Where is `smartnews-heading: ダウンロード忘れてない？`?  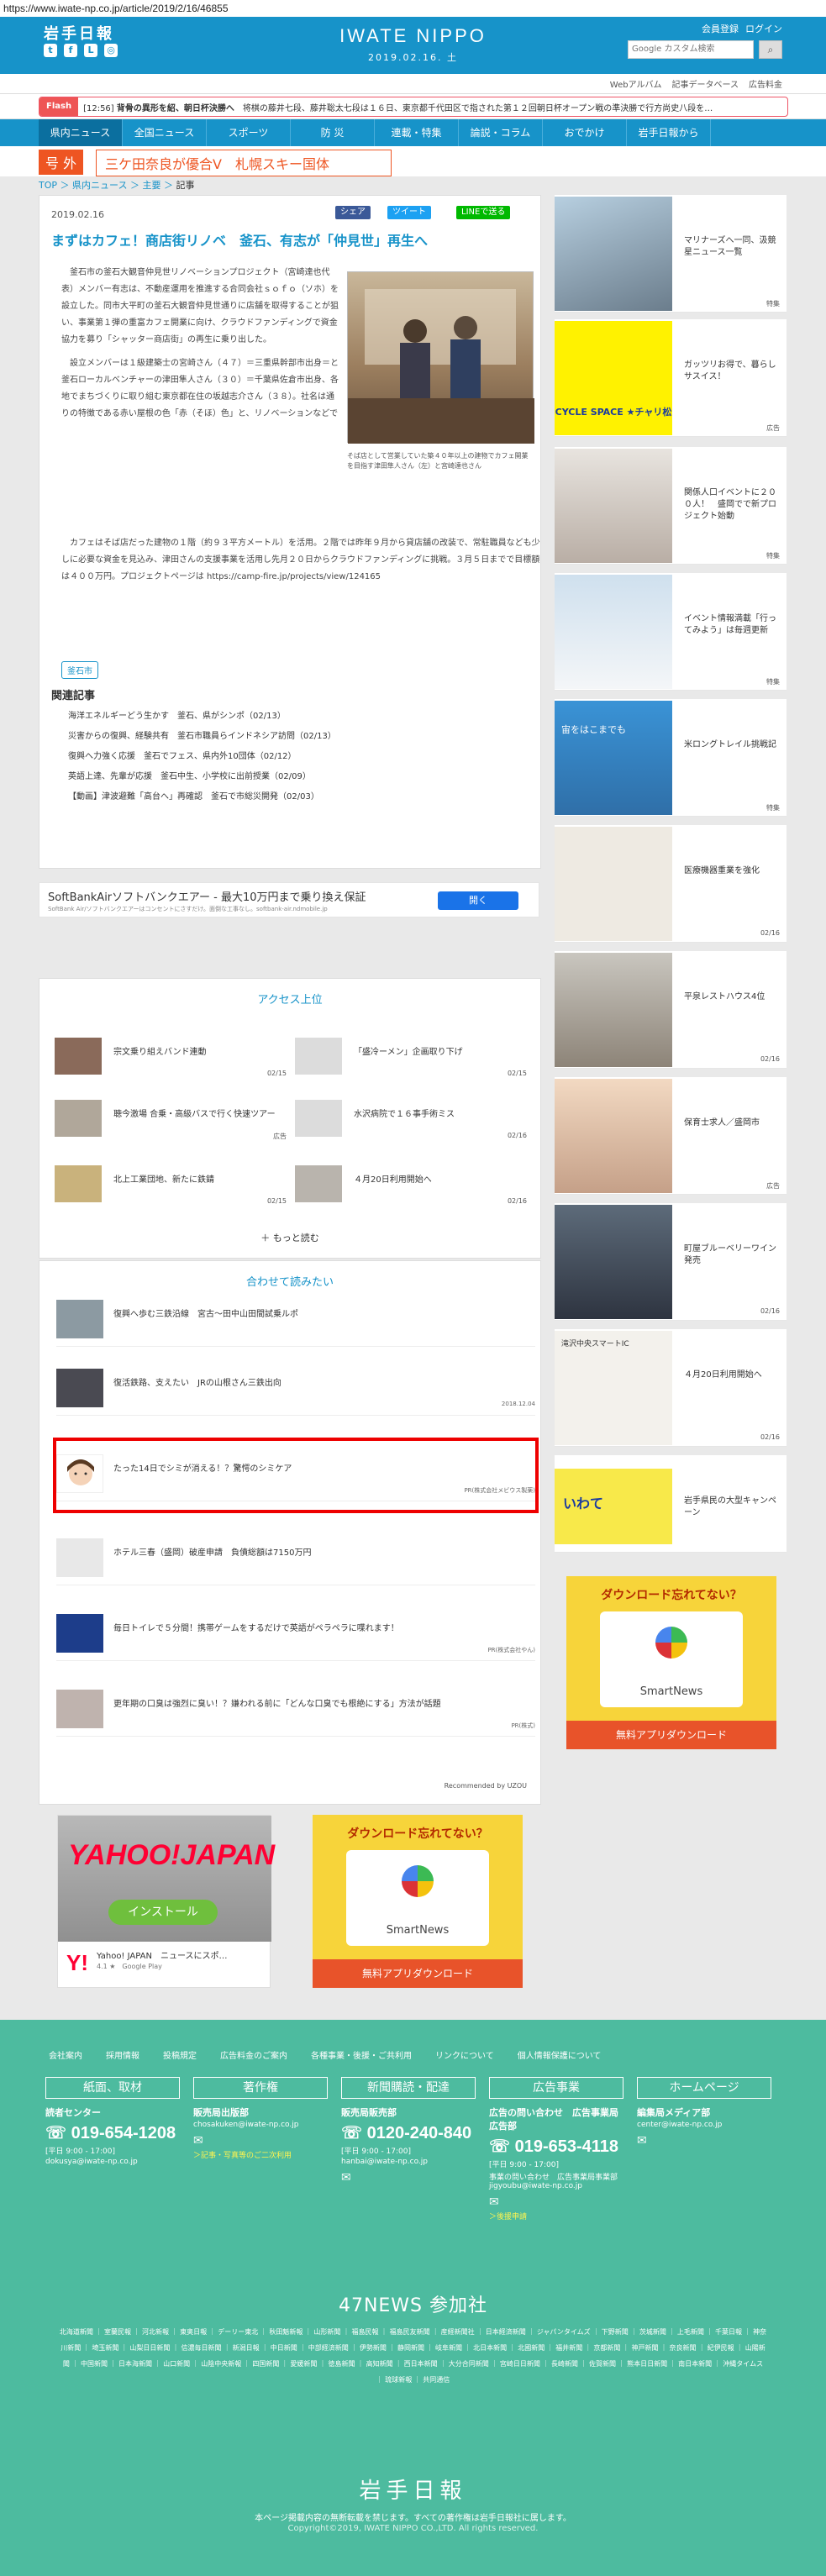
smartnews-heading: ダウンロード忘れてない？ is located at coordinates (418, 1834).